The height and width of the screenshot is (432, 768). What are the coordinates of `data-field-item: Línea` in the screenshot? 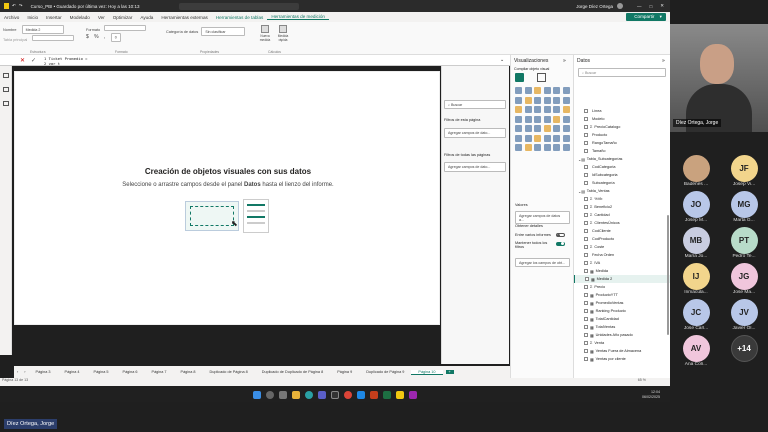 It's located at (622, 111).